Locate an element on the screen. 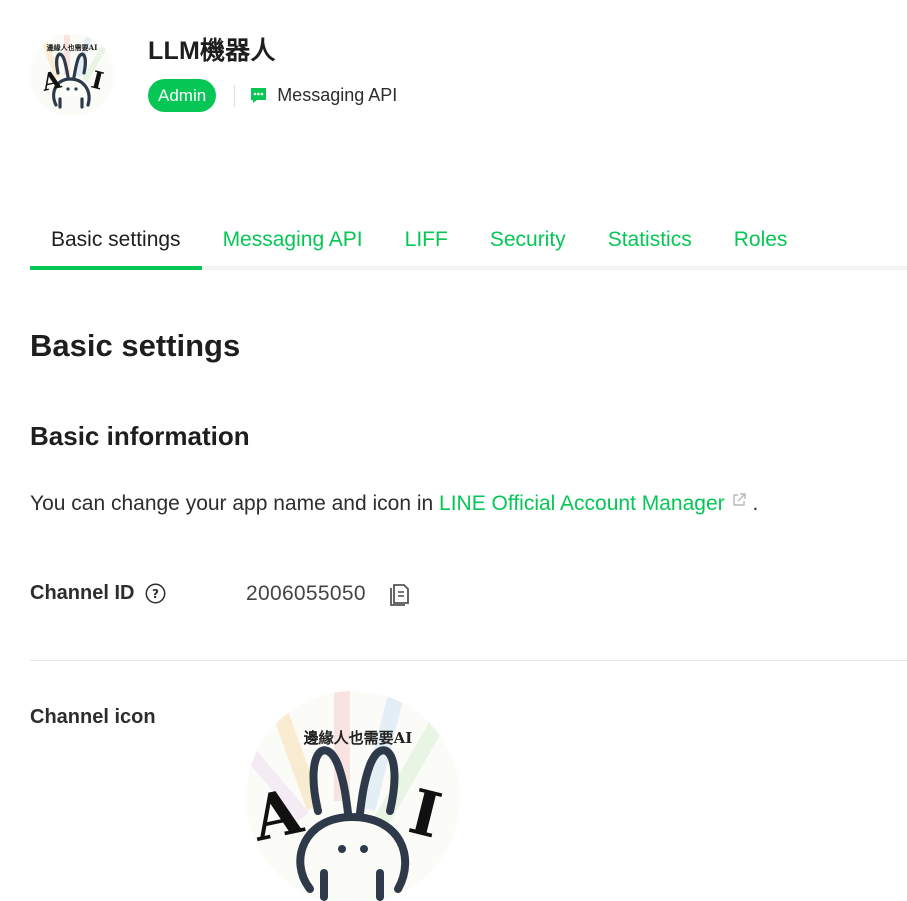  section-divider is located at coordinates (468, 660).